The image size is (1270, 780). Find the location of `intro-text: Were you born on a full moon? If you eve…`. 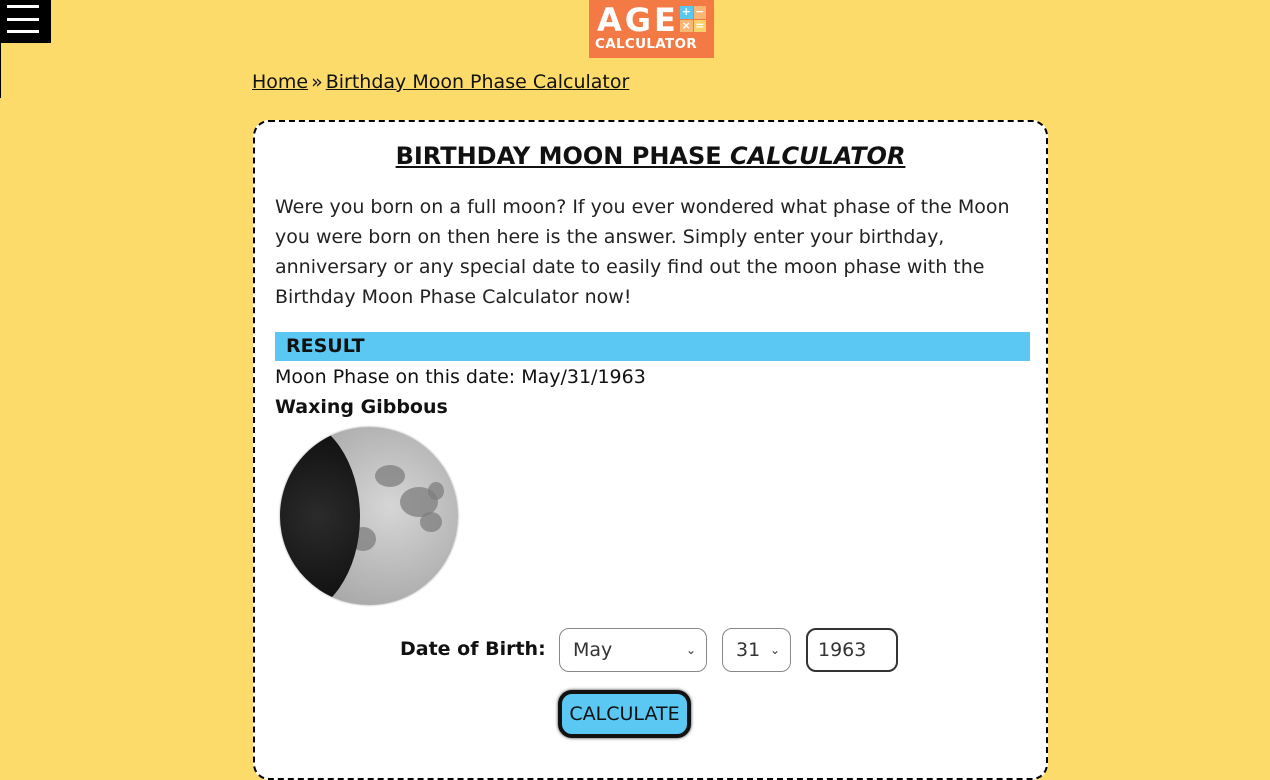

intro-text: Were you born on a full moon? If you eve… is located at coordinates (642, 252).